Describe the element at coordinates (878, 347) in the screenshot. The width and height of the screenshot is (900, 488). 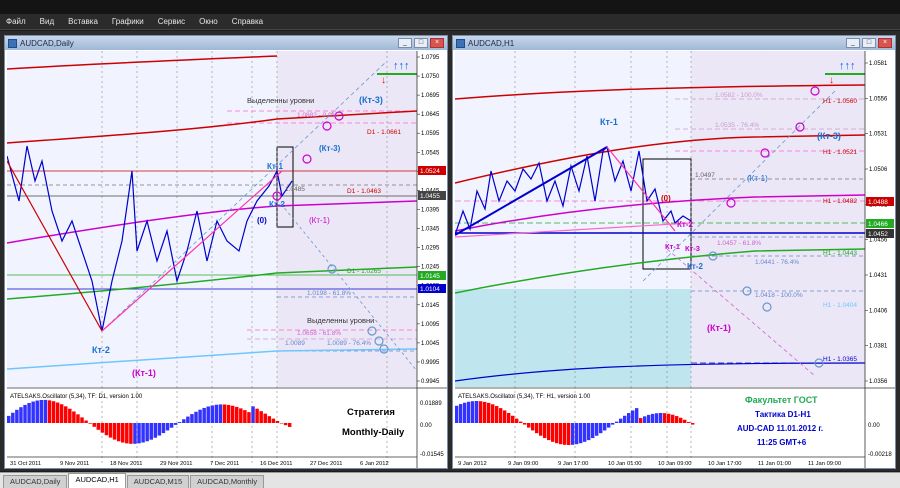
I see `price-tick-label: 1.0381` at that location.